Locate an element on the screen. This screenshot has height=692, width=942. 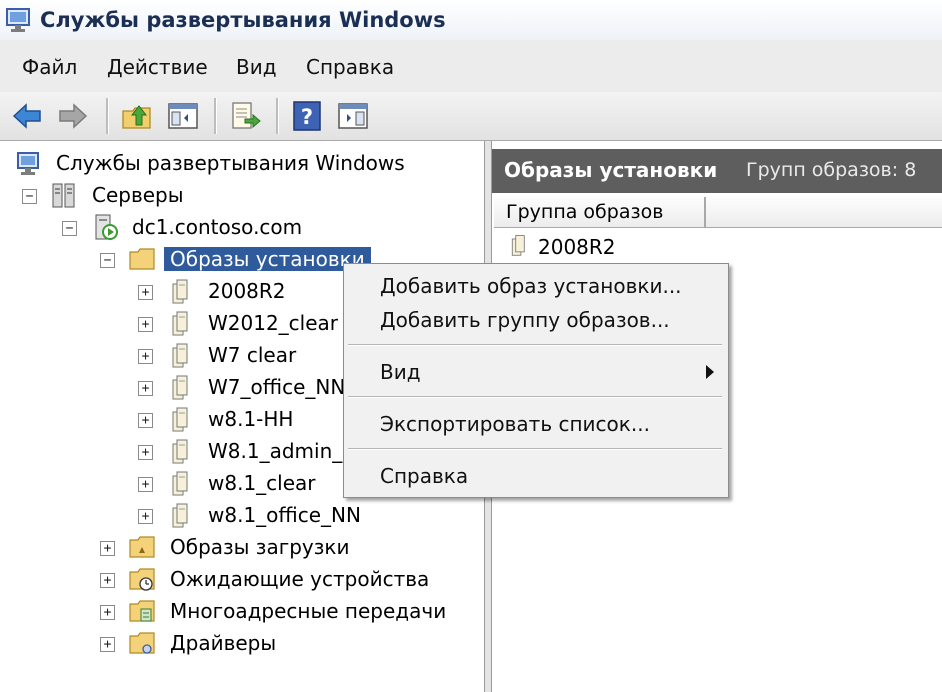
show-hide-action-pane-icon is located at coordinates (353, 116).